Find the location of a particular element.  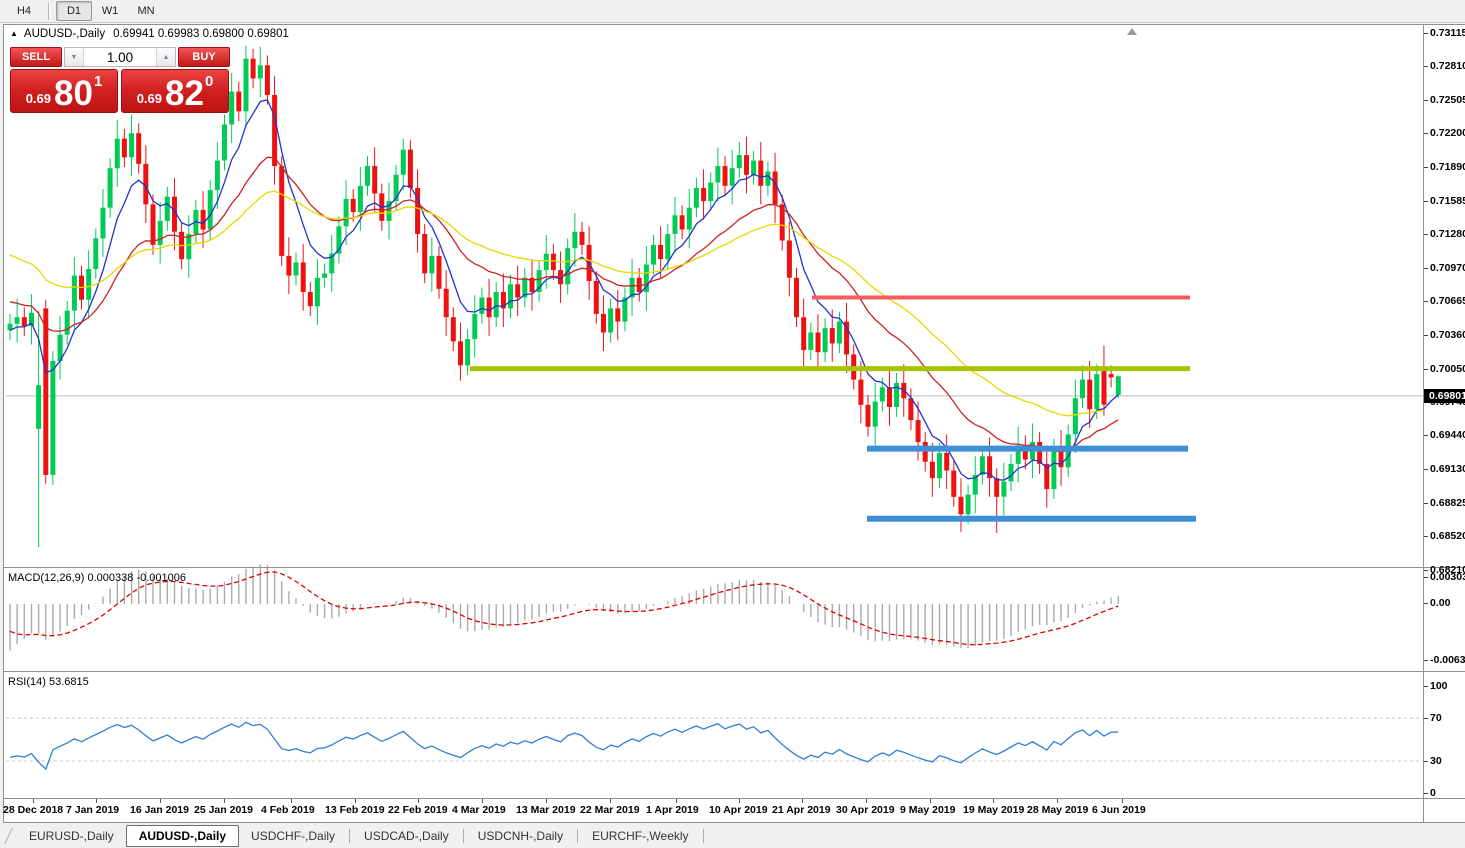

date-tick-label: 22 Mar 2019 is located at coordinates (610, 810).